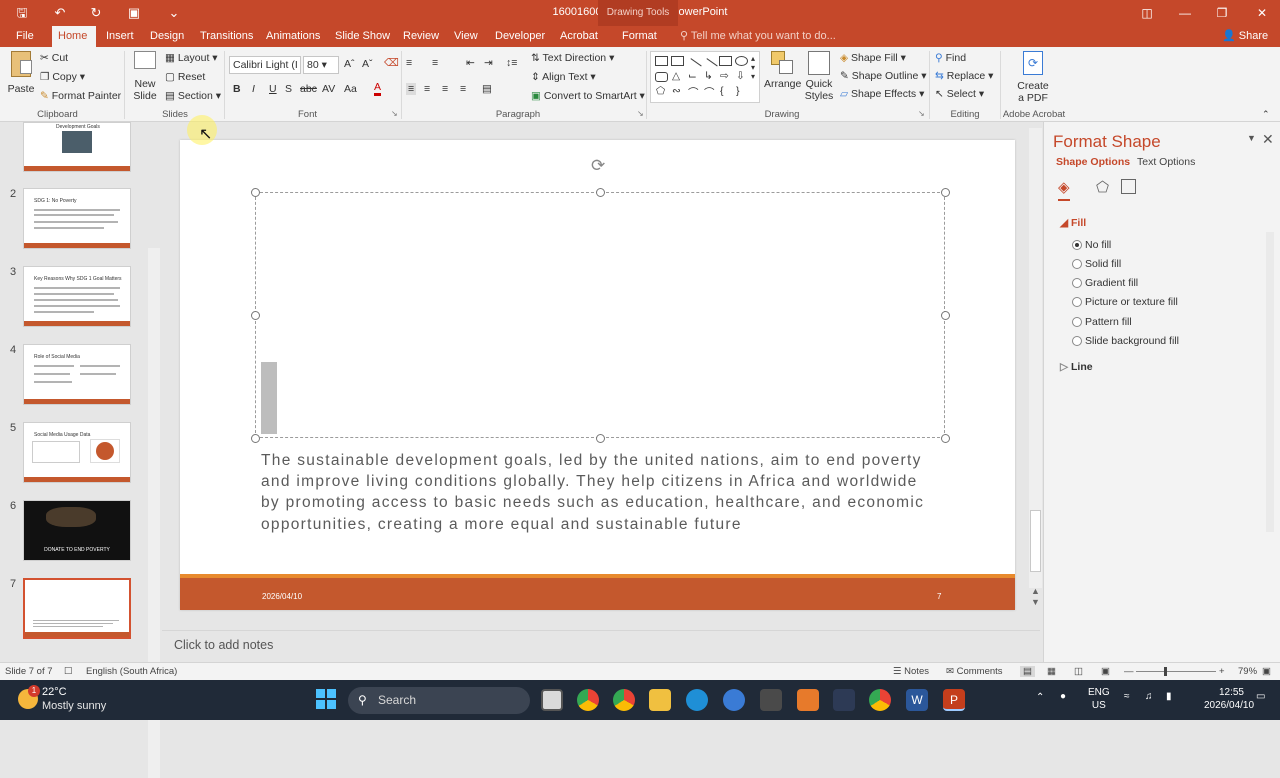 This screenshot has height=778, width=1280. Describe the element at coordinates (226, 36) in the screenshot. I see `tab-transitions: Transitions` at that location.